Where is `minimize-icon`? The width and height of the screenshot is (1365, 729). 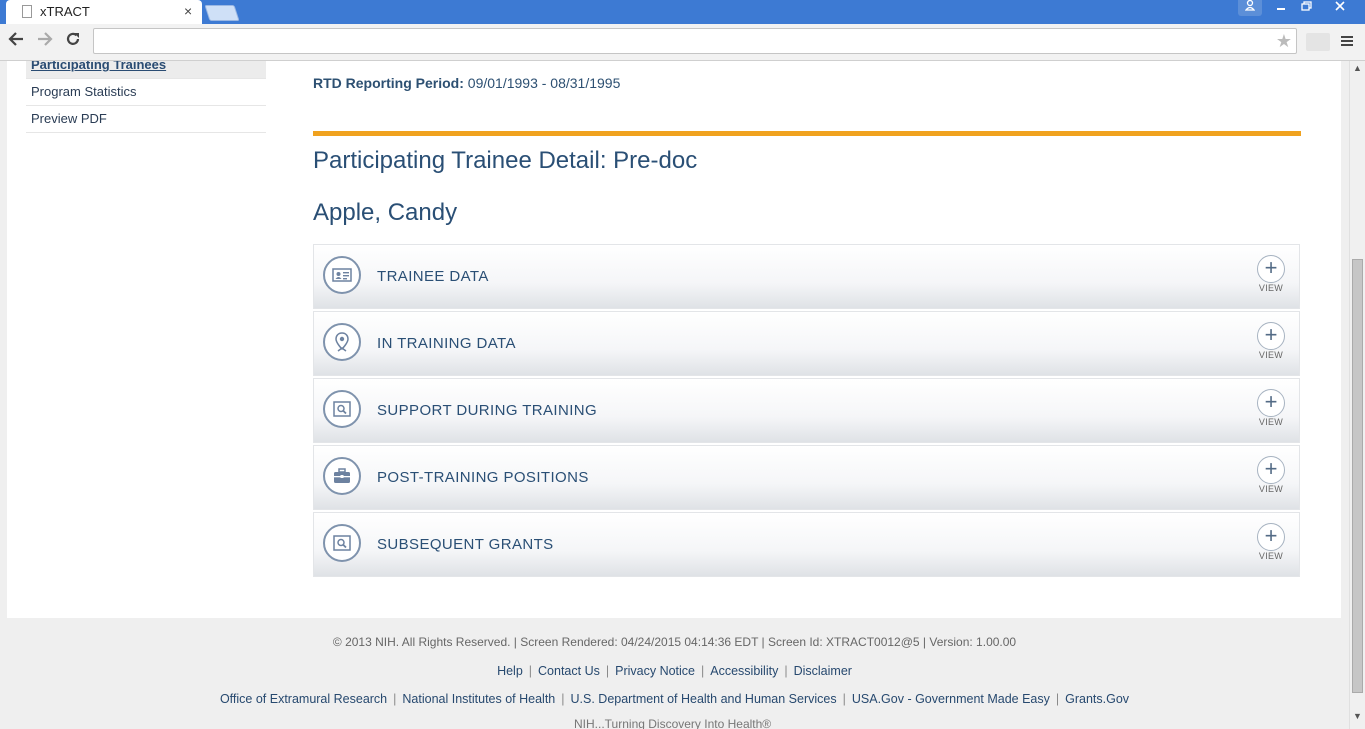 minimize-icon is located at coordinates (1281, 8).